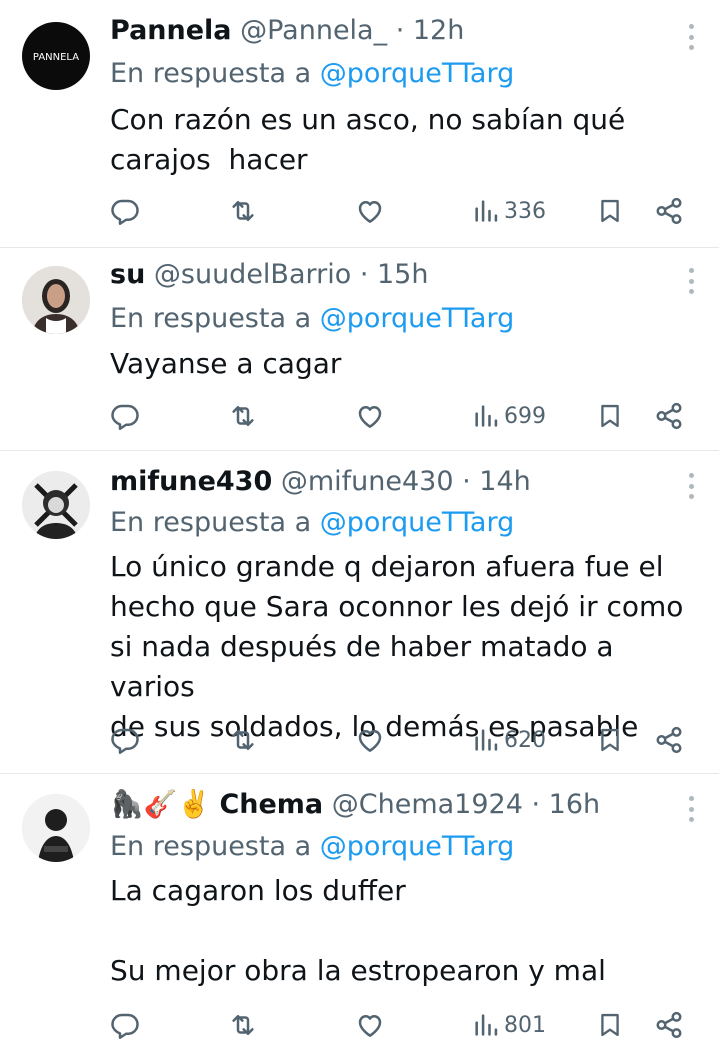 Image resolution: width=719 pixels, height=1059 pixels. Describe the element at coordinates (127, 274) in the screenshot. I see `display-name: su` at that location.